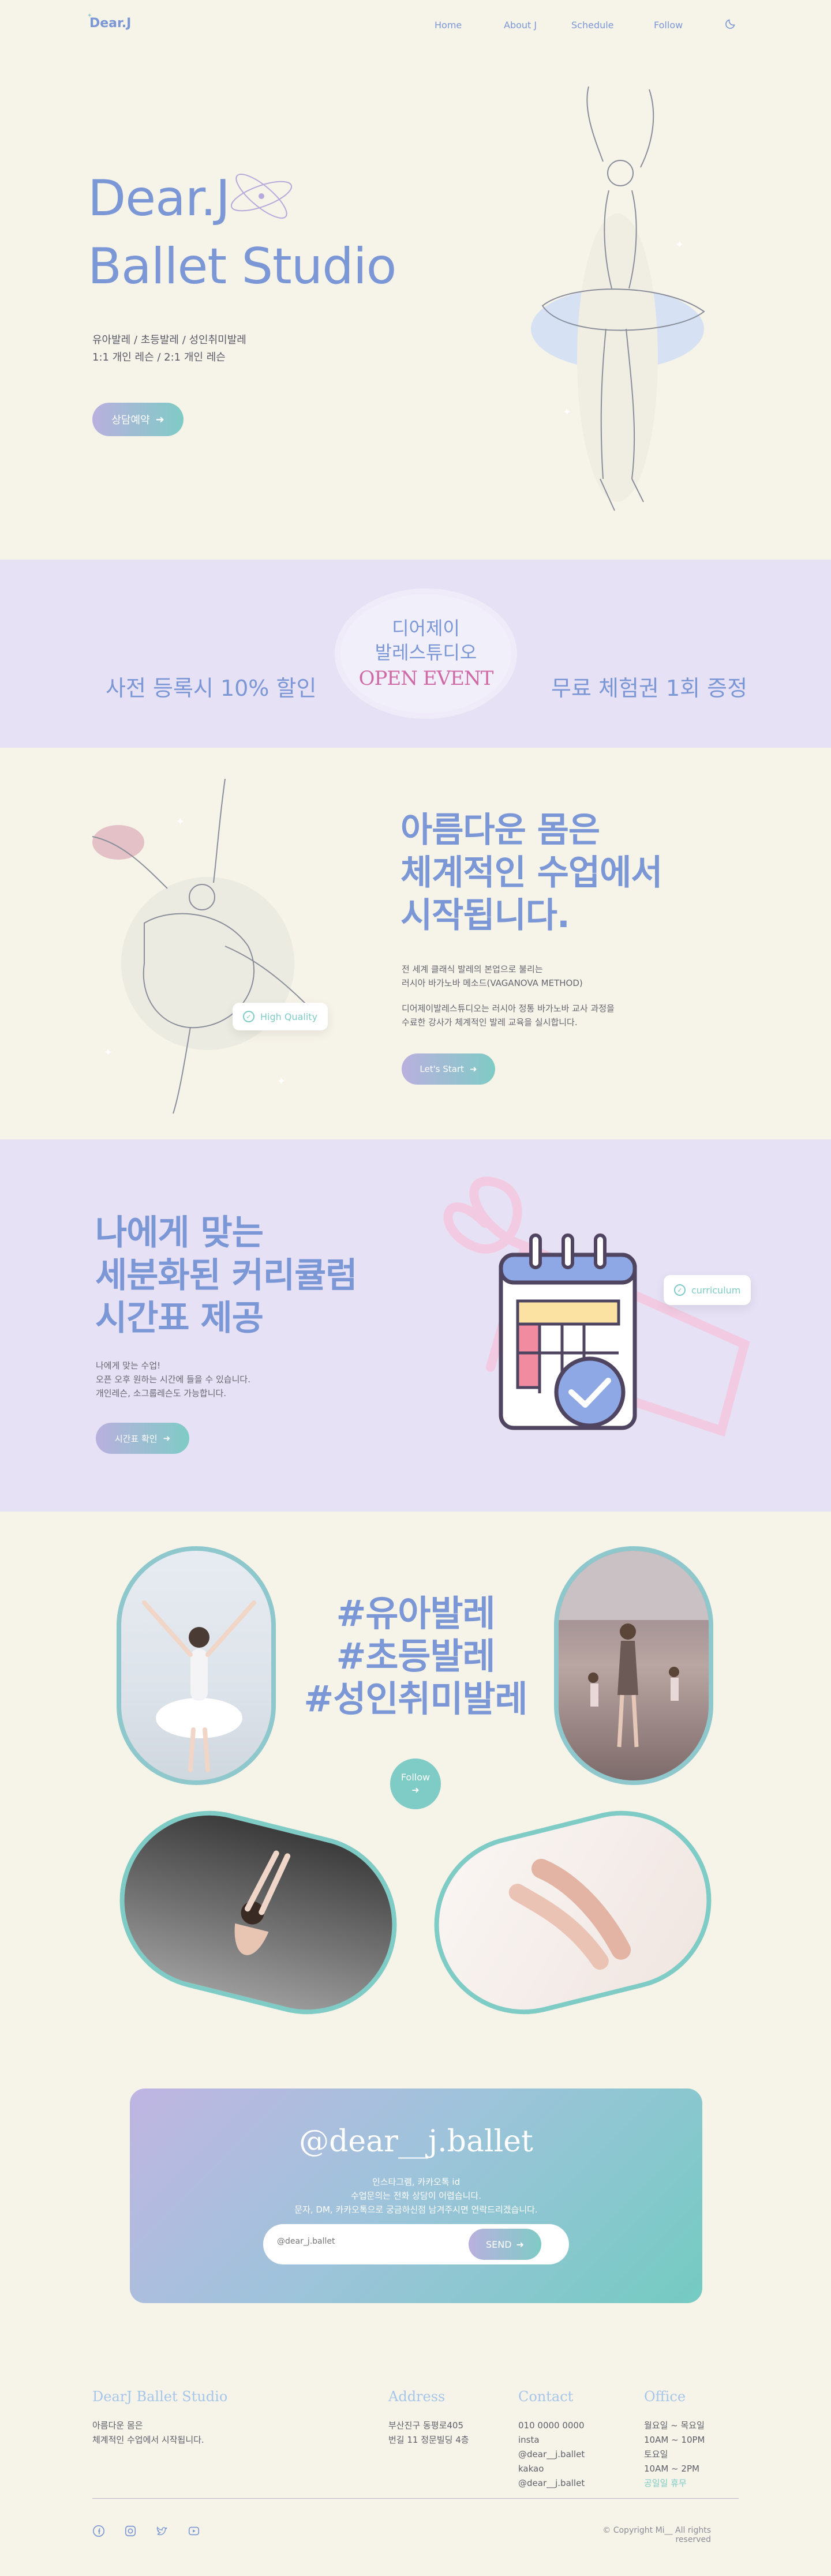 The image size is (831, 2576). I want to click on youtube-icon, so click(194, 2531).